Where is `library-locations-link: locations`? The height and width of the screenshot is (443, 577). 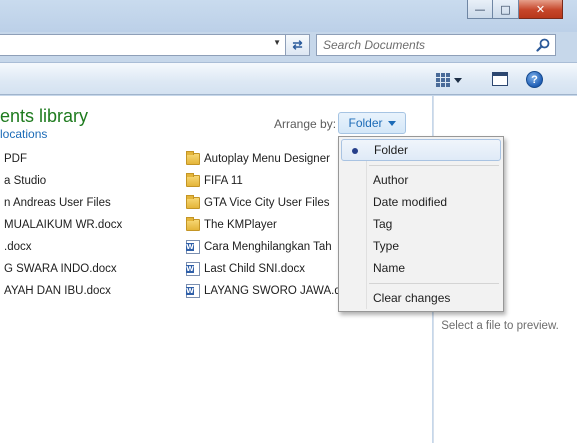
library-locations-link: locations is located at coordinates (23, 134).